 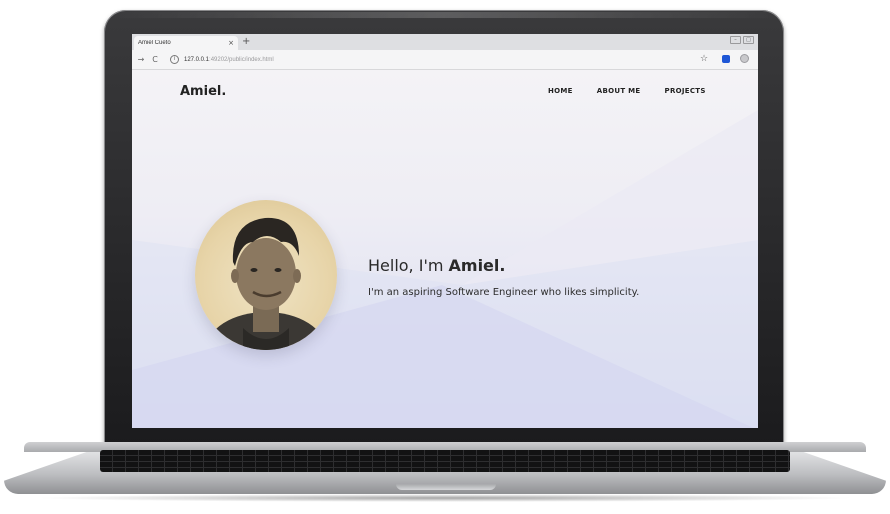 I want to click on portrait-illustration, so click(x=266, y=283).